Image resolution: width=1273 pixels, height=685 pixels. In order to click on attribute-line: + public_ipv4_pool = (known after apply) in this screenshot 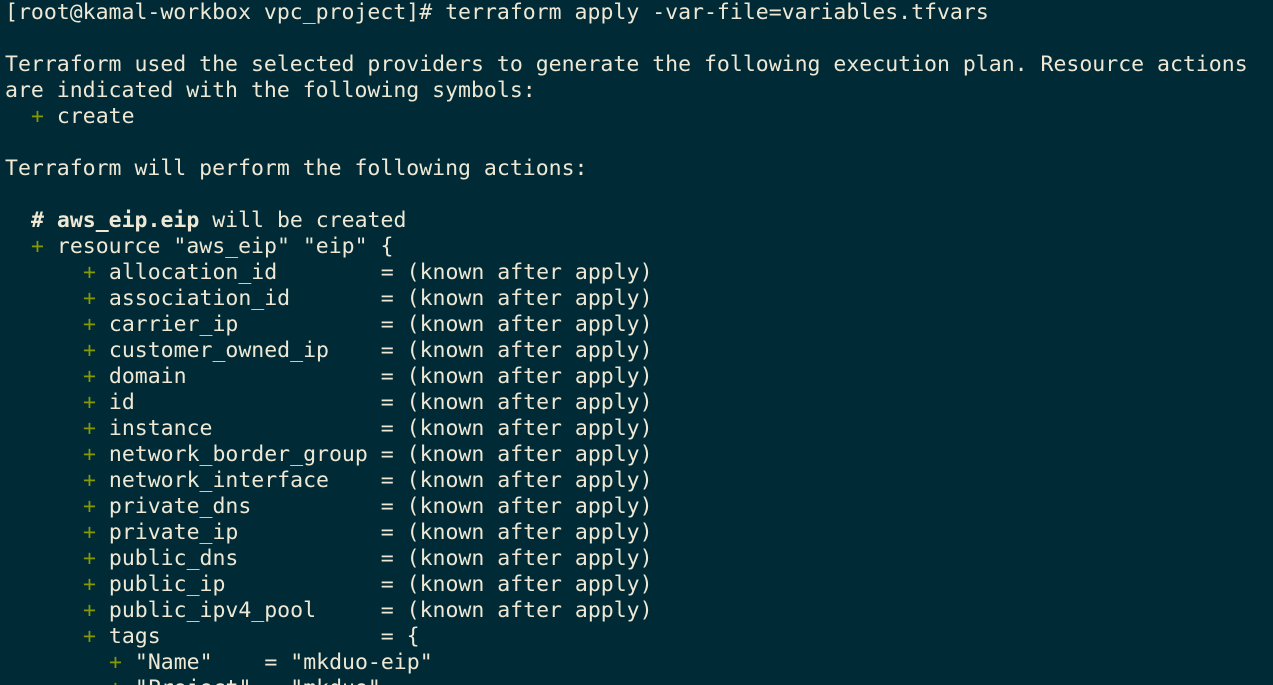, I will do `click(639, 611)`.